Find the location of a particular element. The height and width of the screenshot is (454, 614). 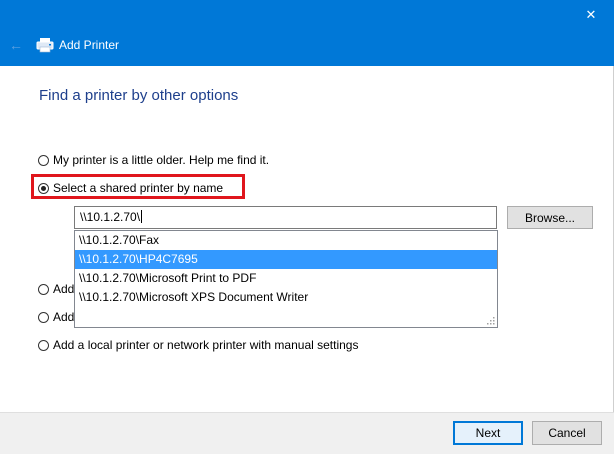

close-icon: ✕ is located at coordinates (591, 14).